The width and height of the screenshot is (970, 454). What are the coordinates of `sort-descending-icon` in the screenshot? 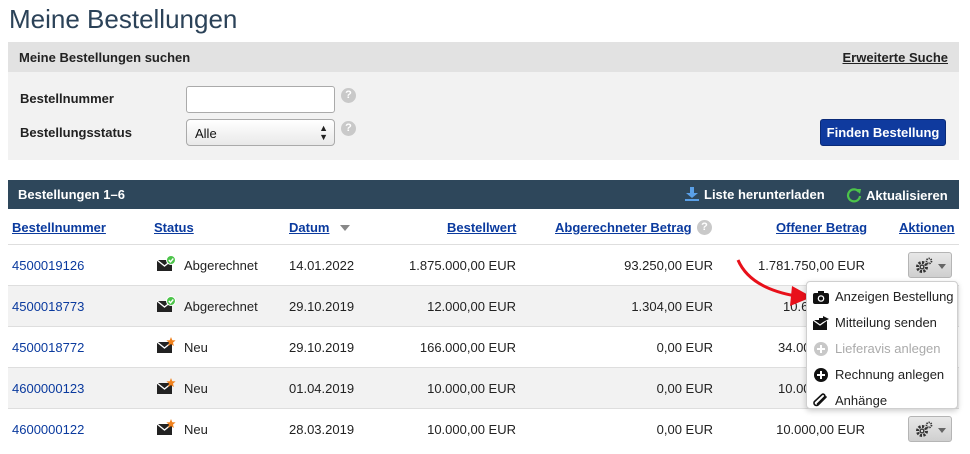 It's located at (345, 228).